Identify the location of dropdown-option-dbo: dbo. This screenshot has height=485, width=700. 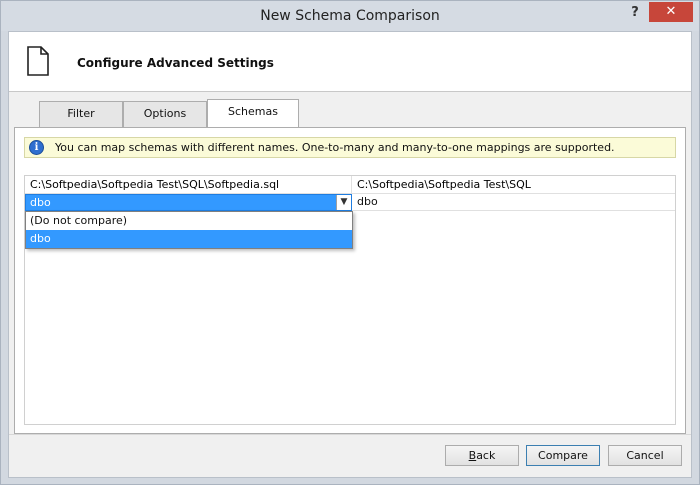
(189, 239).